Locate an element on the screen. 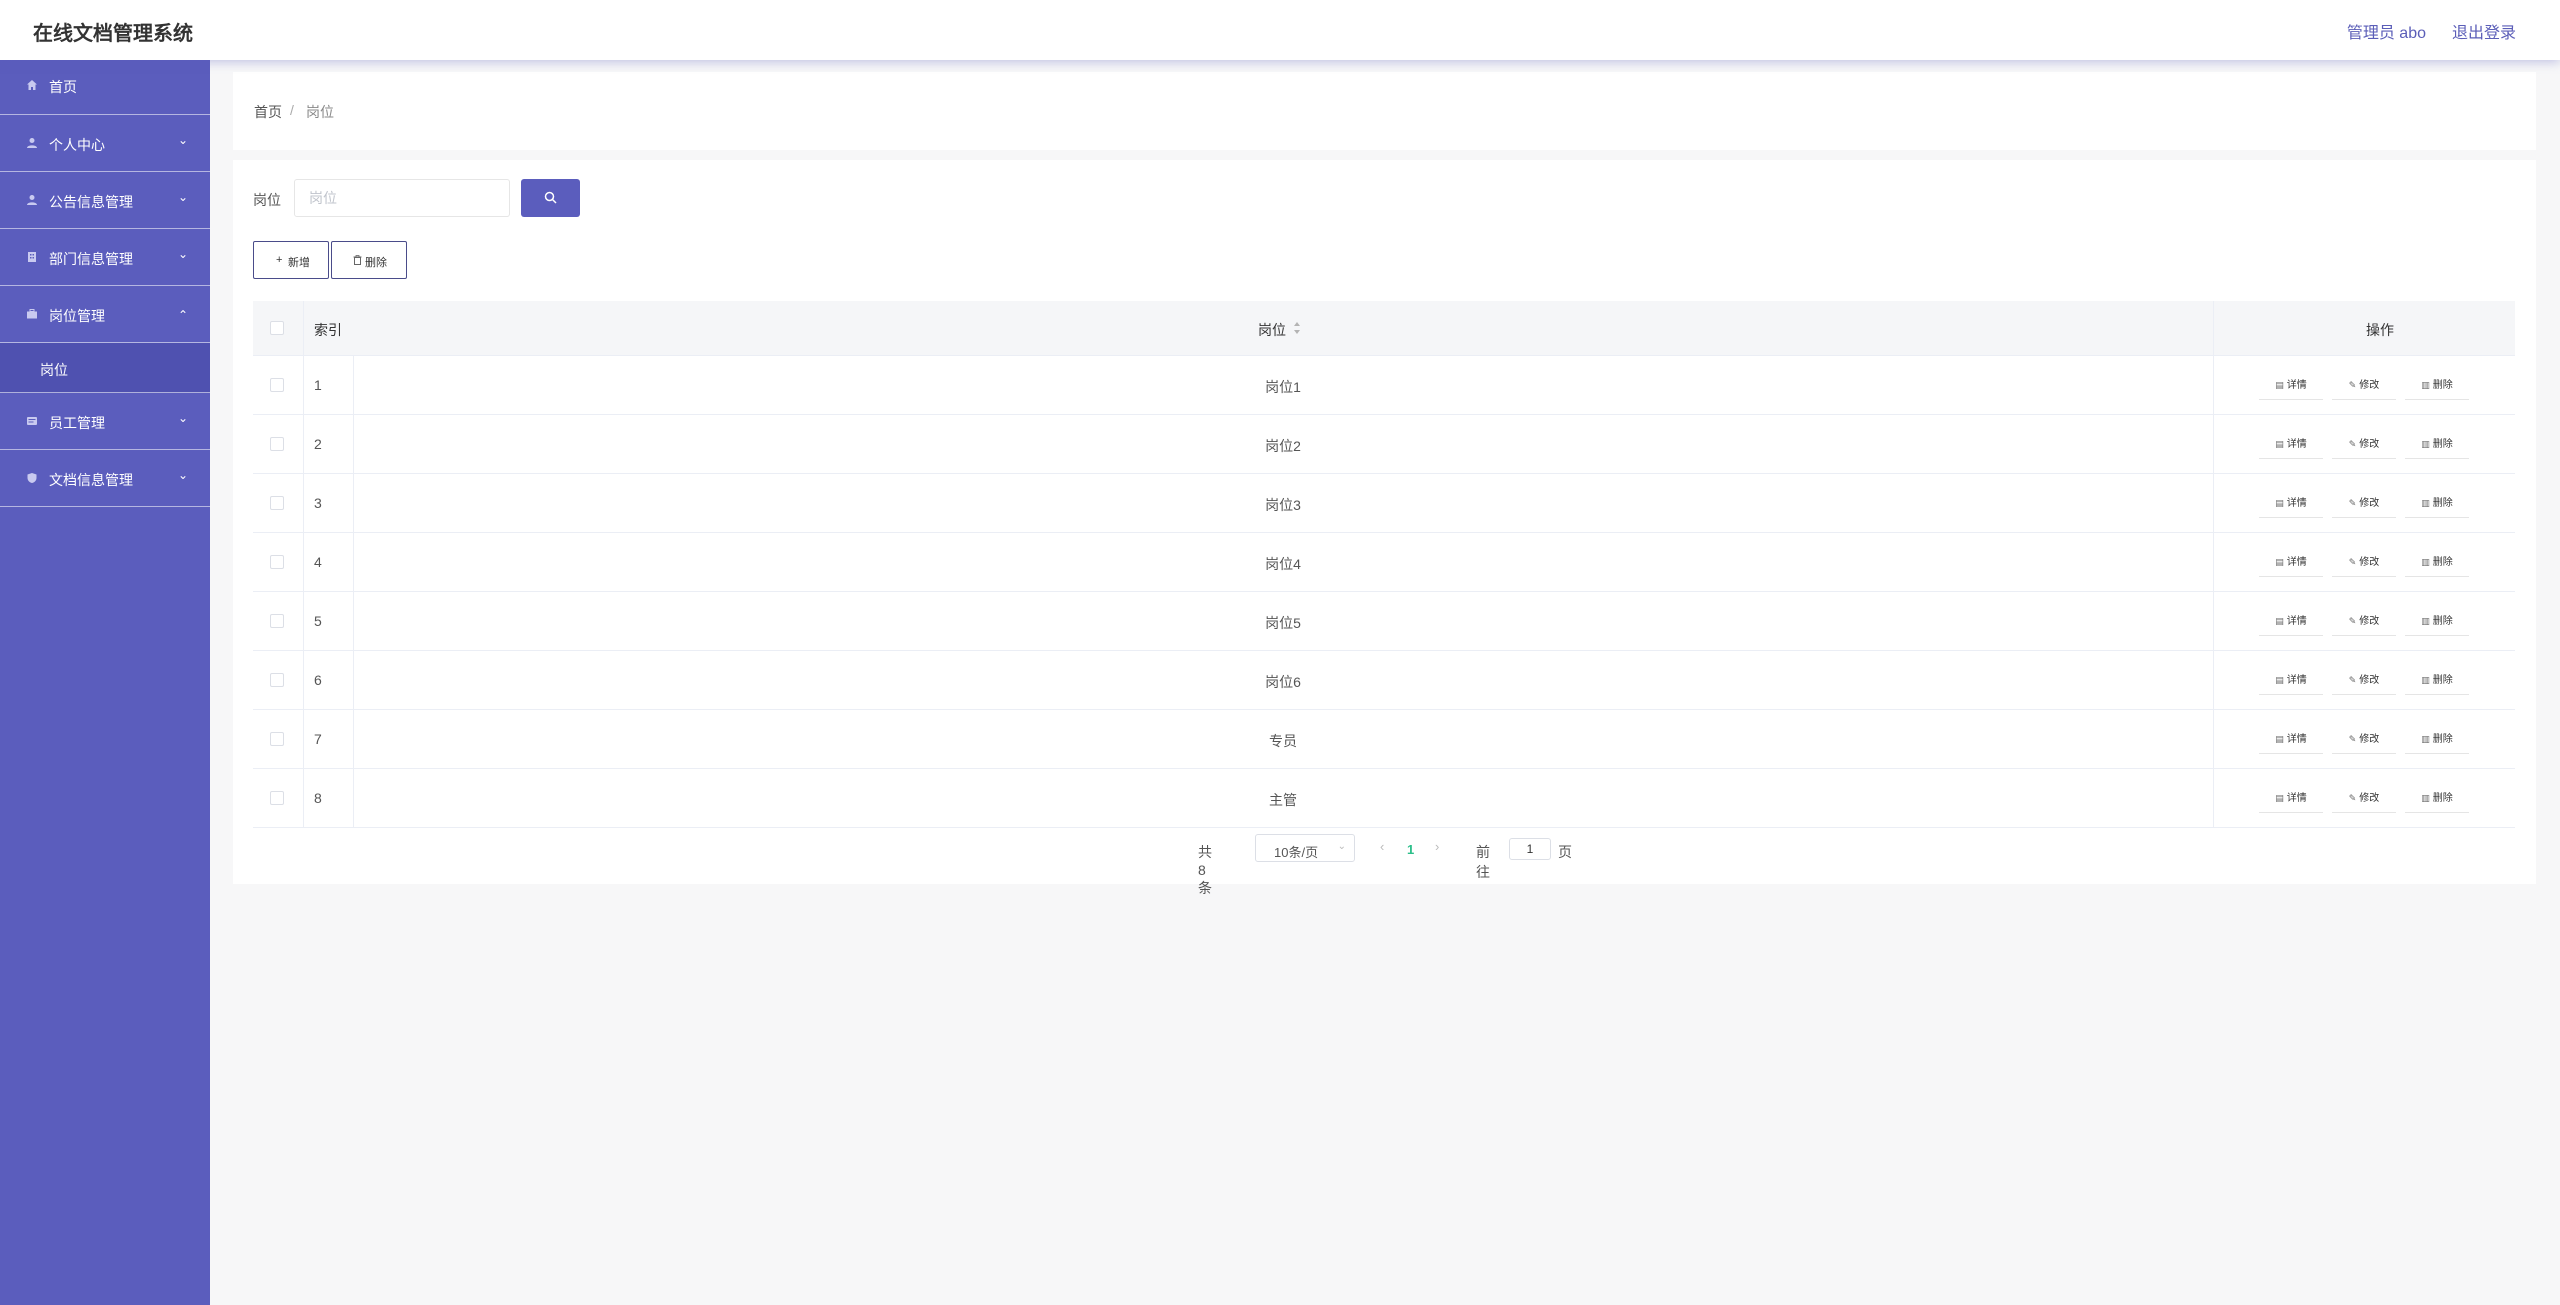 This screenshot has width=2560, height=1305. cell-position: 岗位4 is located at coordinates (1283, 564).